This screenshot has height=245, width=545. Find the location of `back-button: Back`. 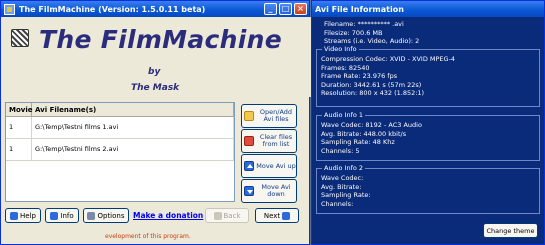

back-button: Back is located at coordinates (227, 215).